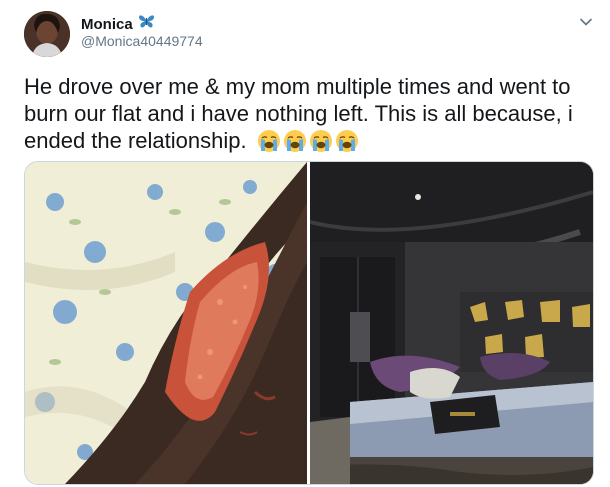 The width and height of the screenshot is (610, 487). I want to click on author-handle: @Monica40449774, so click(142, 41).